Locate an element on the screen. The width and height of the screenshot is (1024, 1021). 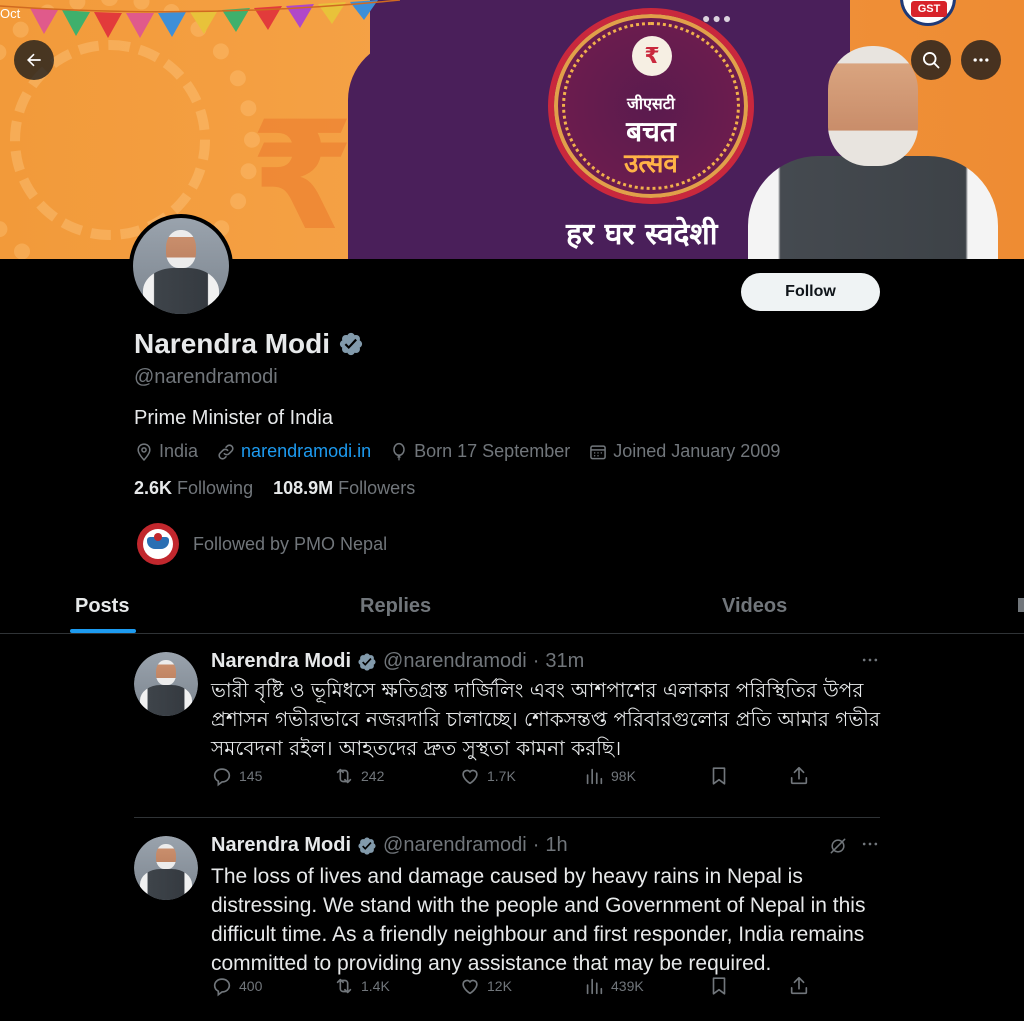
search-button is located at coordinates (931, 60).